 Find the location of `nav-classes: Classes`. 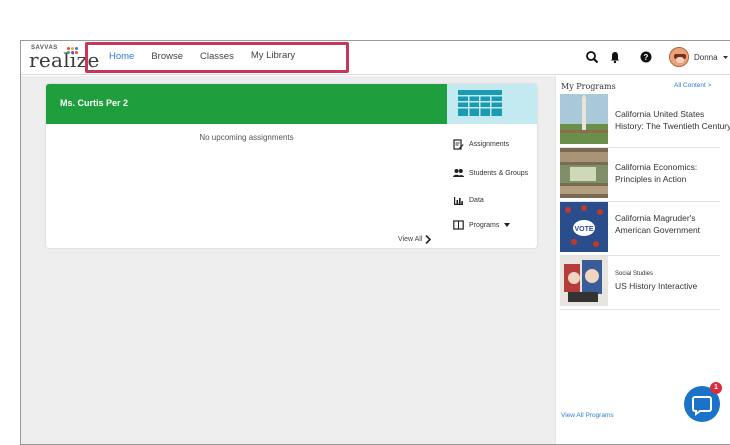

nav-classes: Classes is located at coordinates (217, 56).